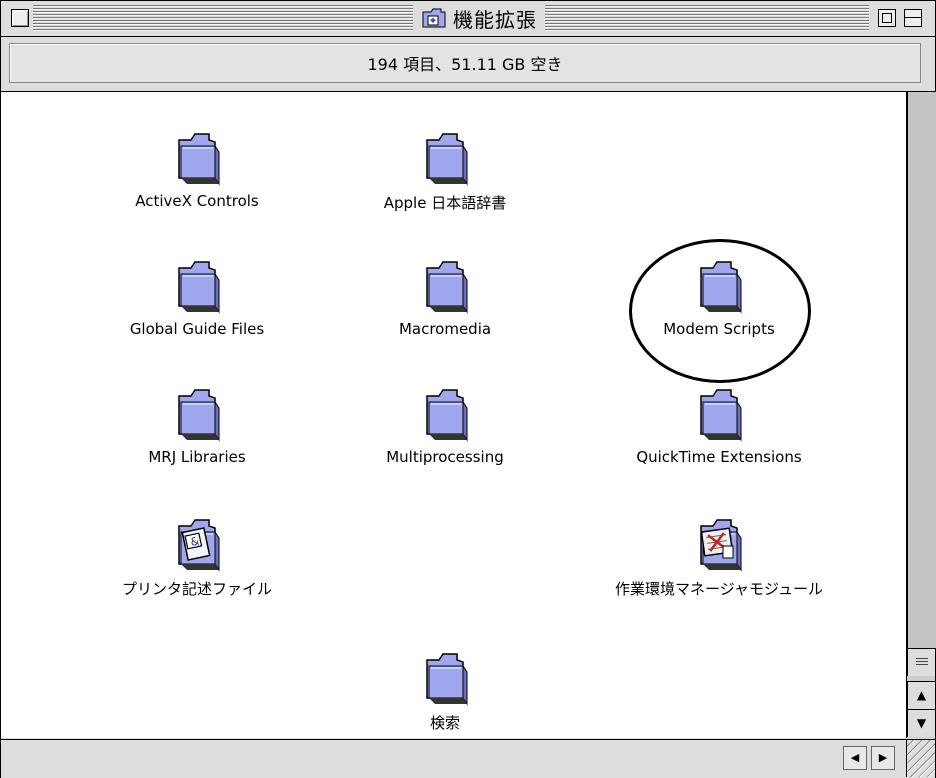 Image resolution: width=936 pixels, height=778 pixels. I want to click on scroll-track, so click(921, 370).